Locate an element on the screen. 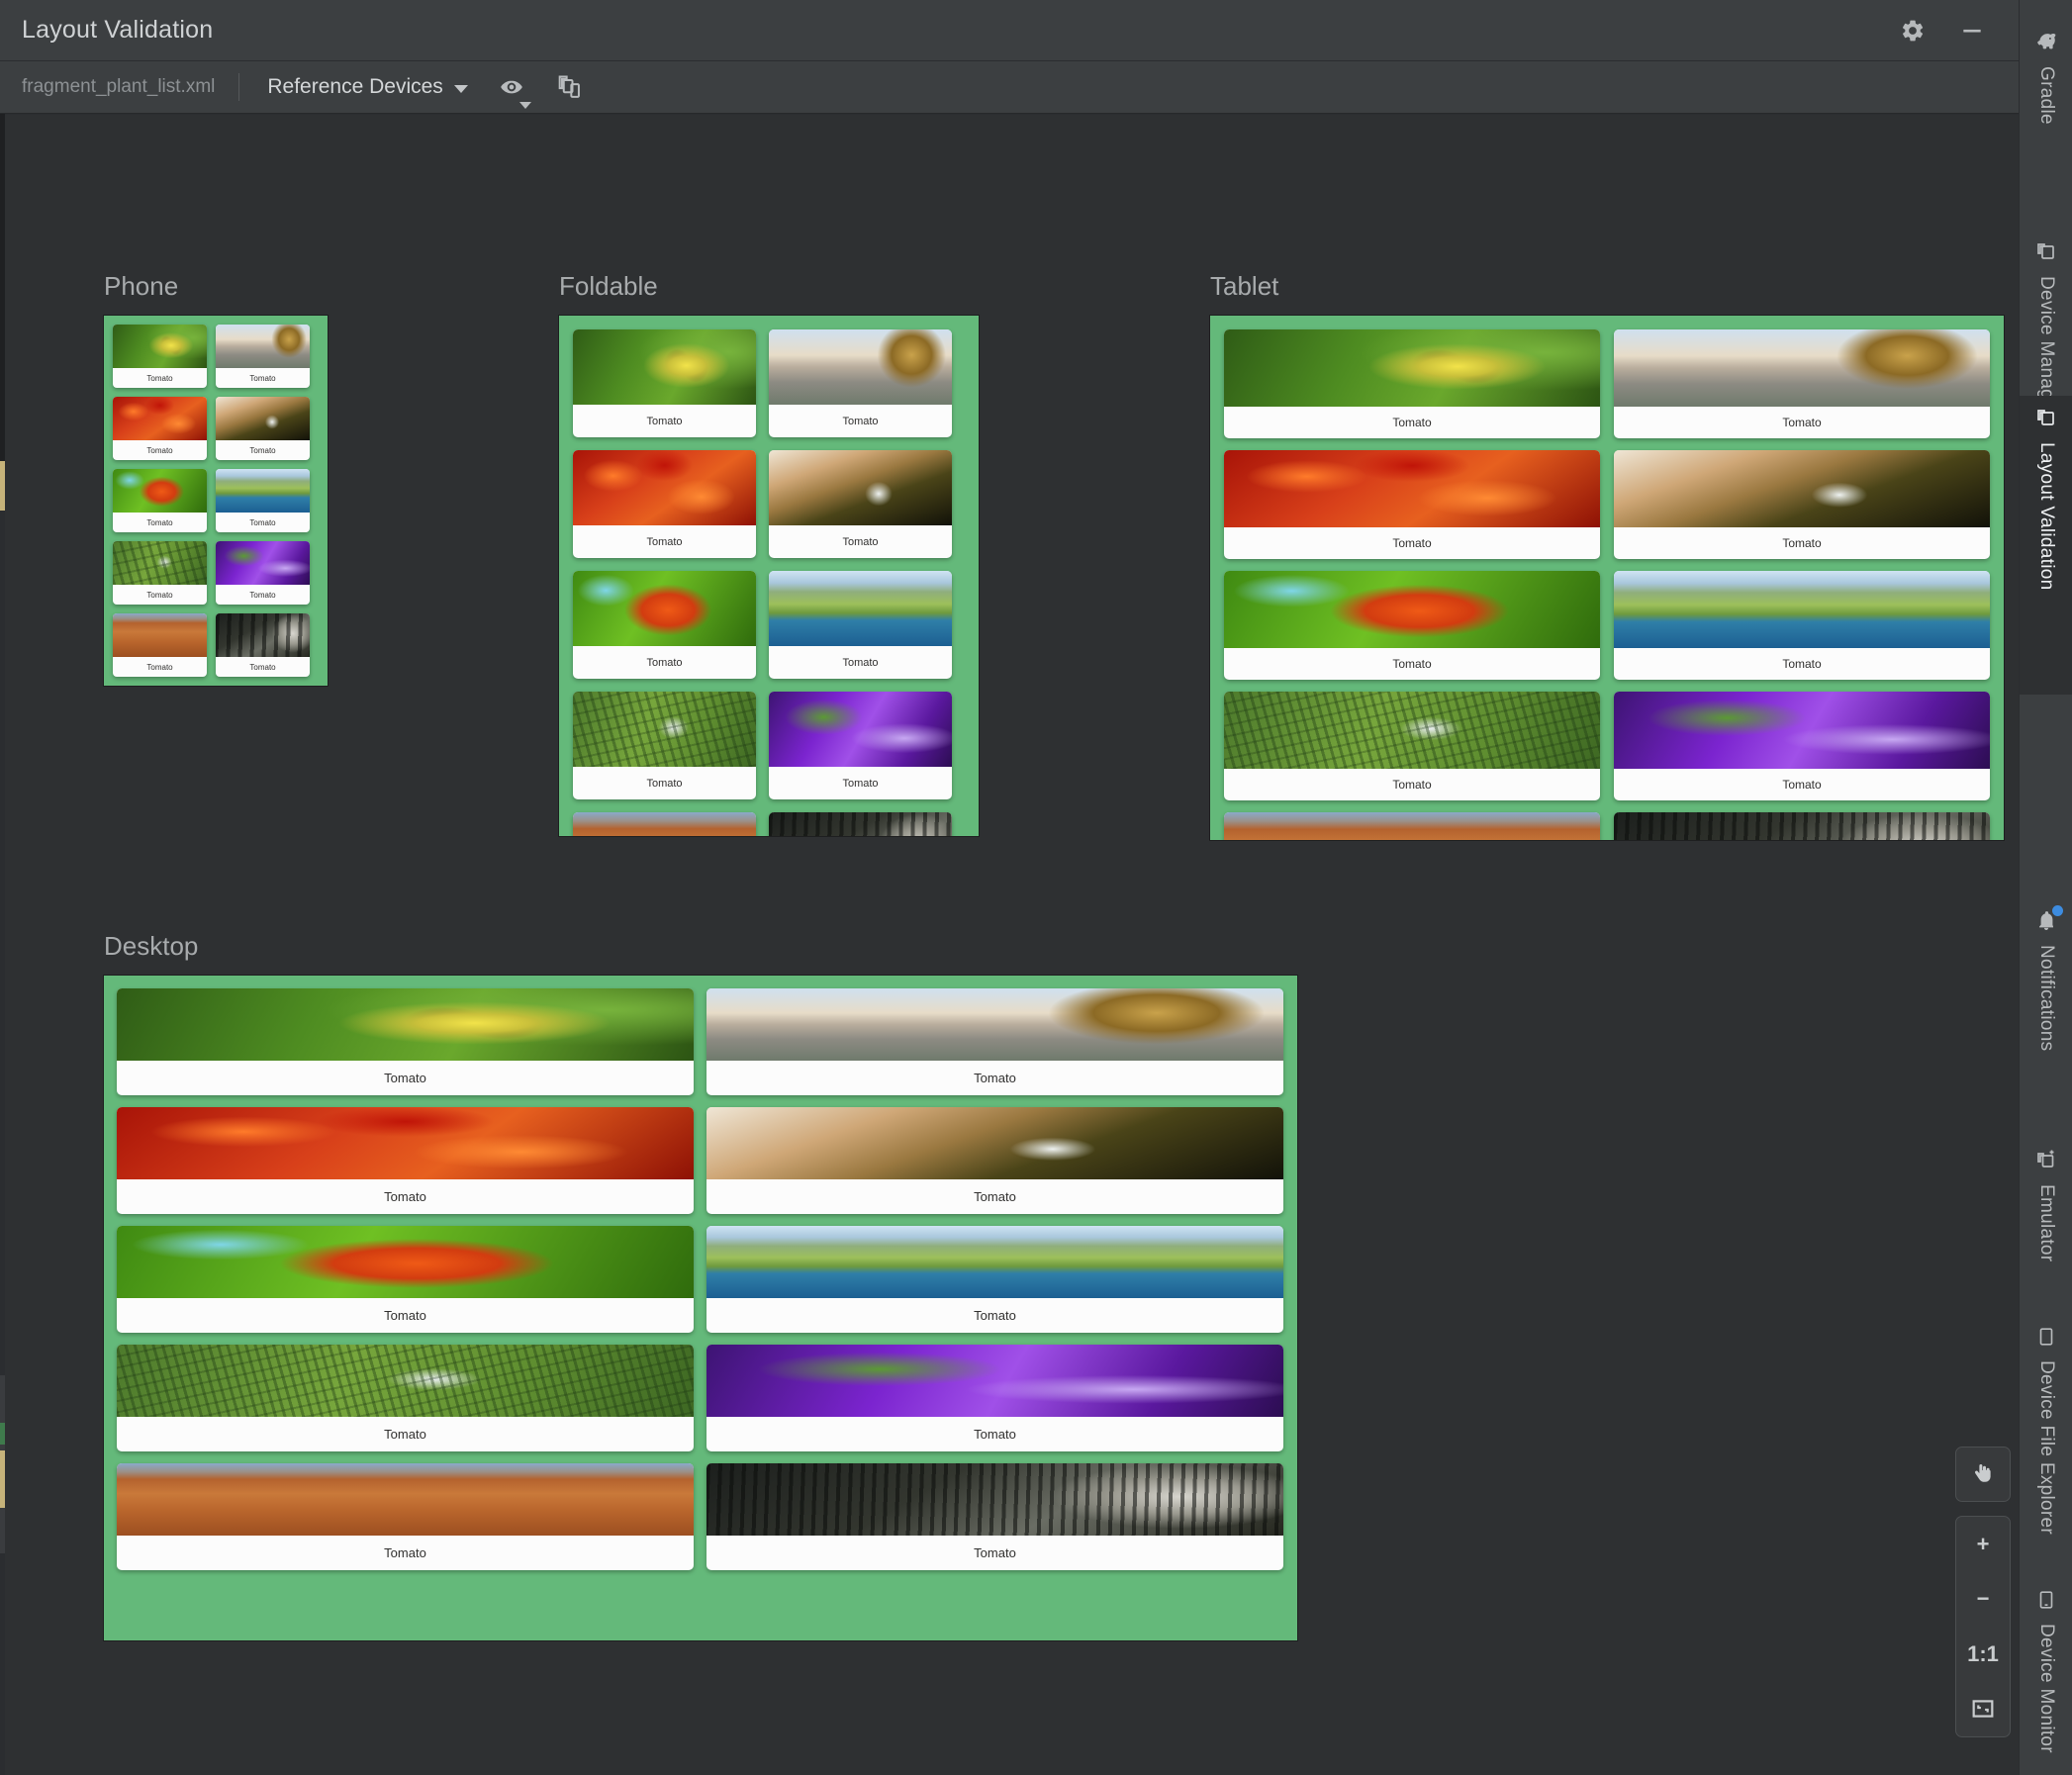 The image size is (2072, 1775). tool-window-device-file-explorer: Device File Explorer is located at coordinates (2046, 1464).